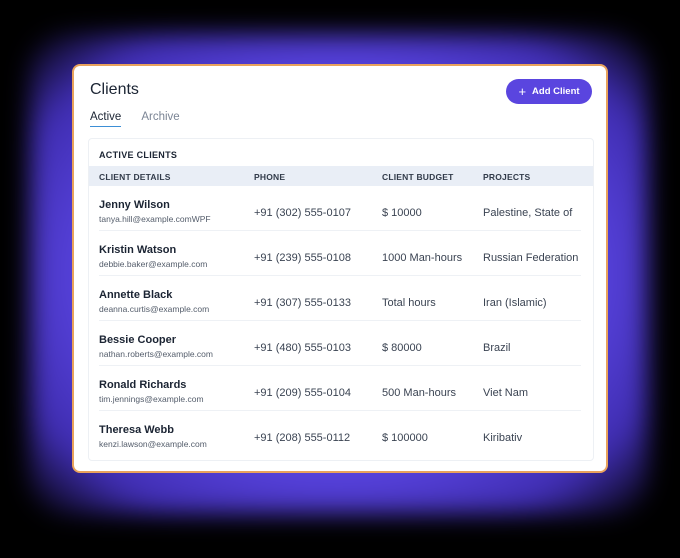  I want to click on client-name: Kristin Watson, so click(138, 250).